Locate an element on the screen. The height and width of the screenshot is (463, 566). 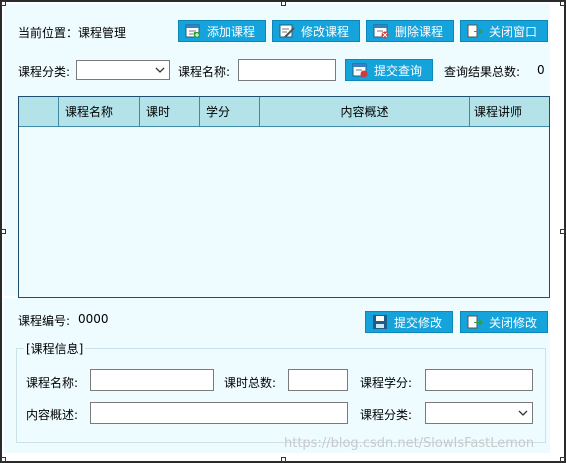
column-header-summary: 内容概述 is located at coordinates (365, 111).